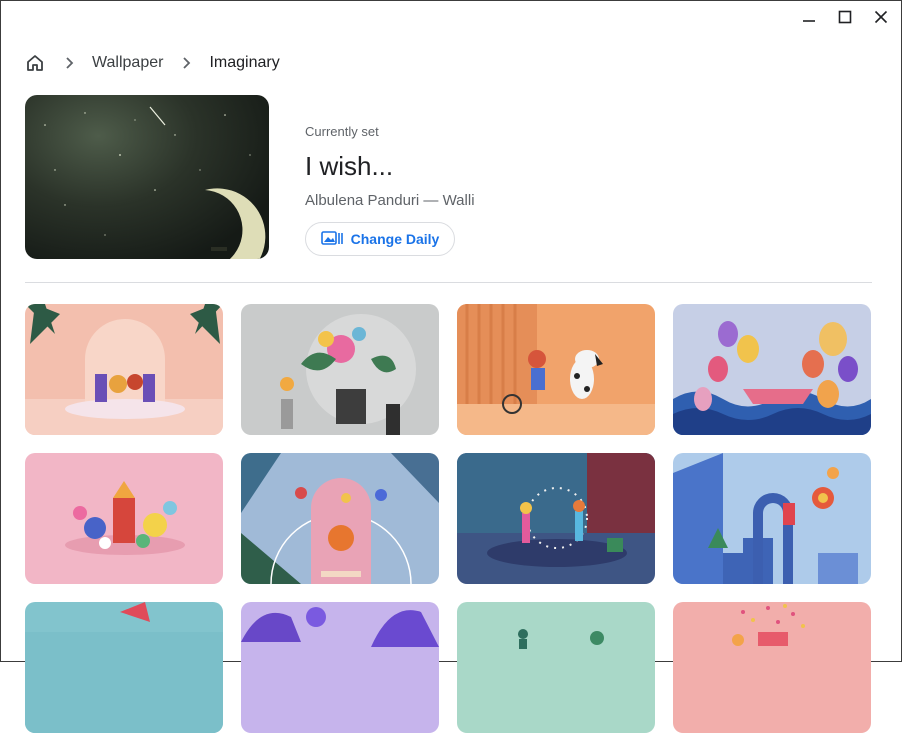  I want to click on current-wallpaper-preview, so click(147, 177).